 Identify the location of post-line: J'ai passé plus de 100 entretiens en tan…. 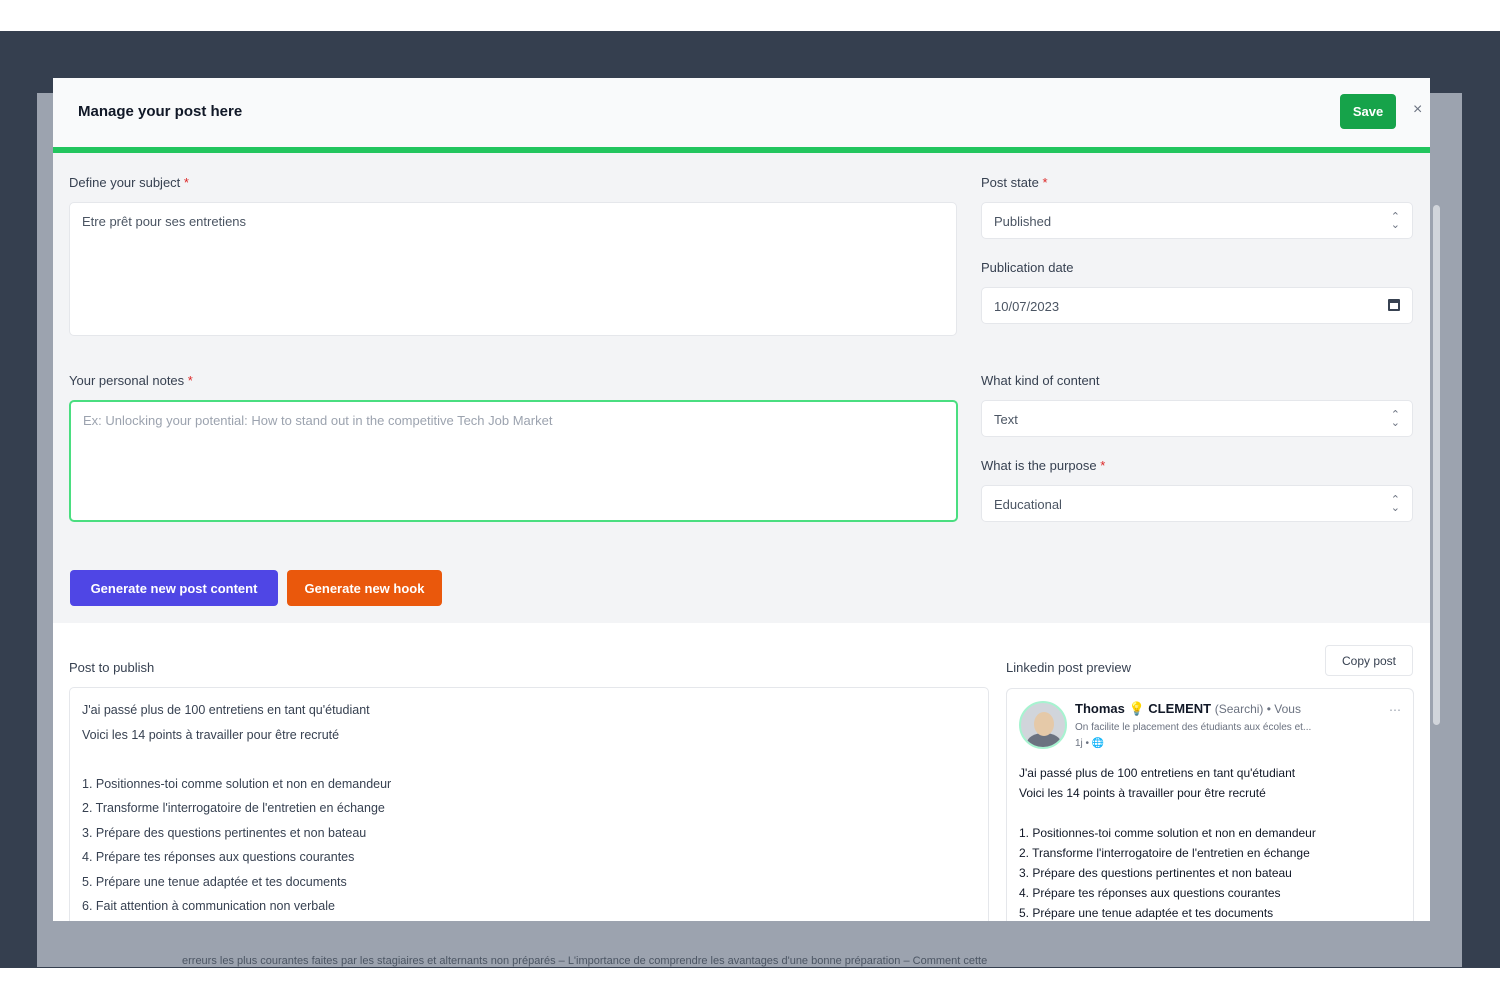
(226, 710).